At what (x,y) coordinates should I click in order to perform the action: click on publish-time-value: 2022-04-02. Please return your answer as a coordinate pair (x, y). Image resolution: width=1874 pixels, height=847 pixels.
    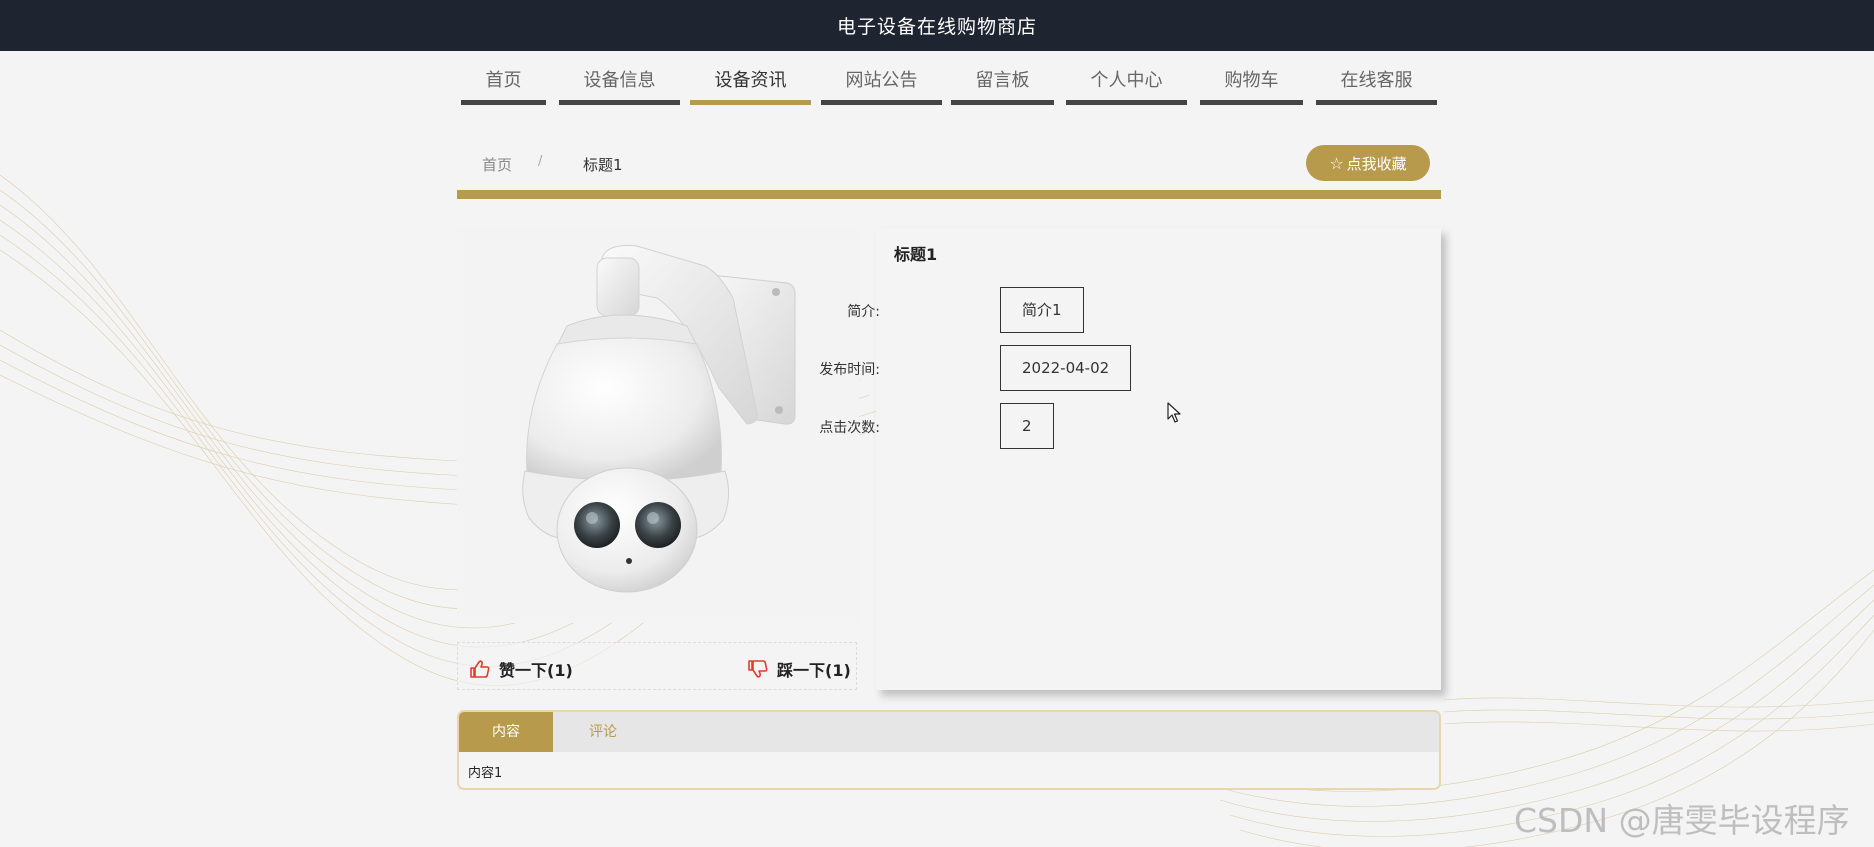
    Looking at the image, I should click on (1066, 368).